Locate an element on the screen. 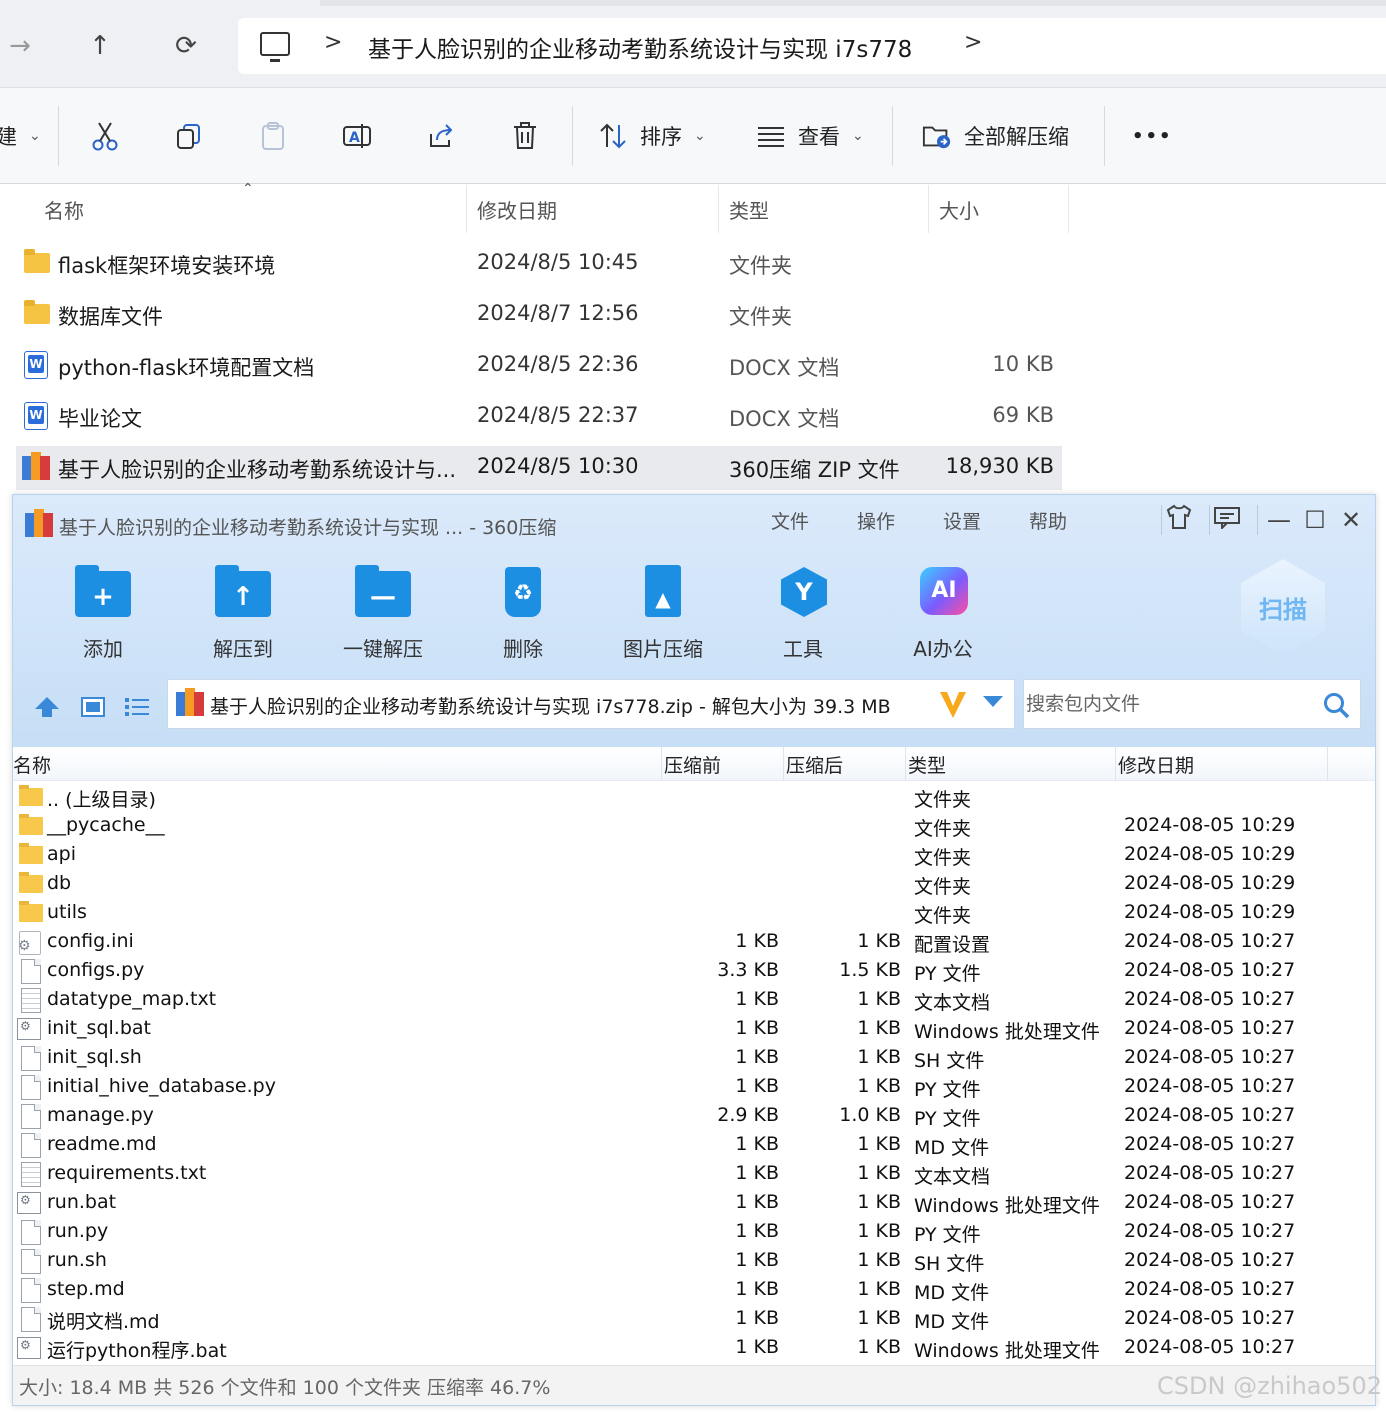 This screenshot has height=1412, width=1386. rename-button: A is located at coordinates (357, 136).